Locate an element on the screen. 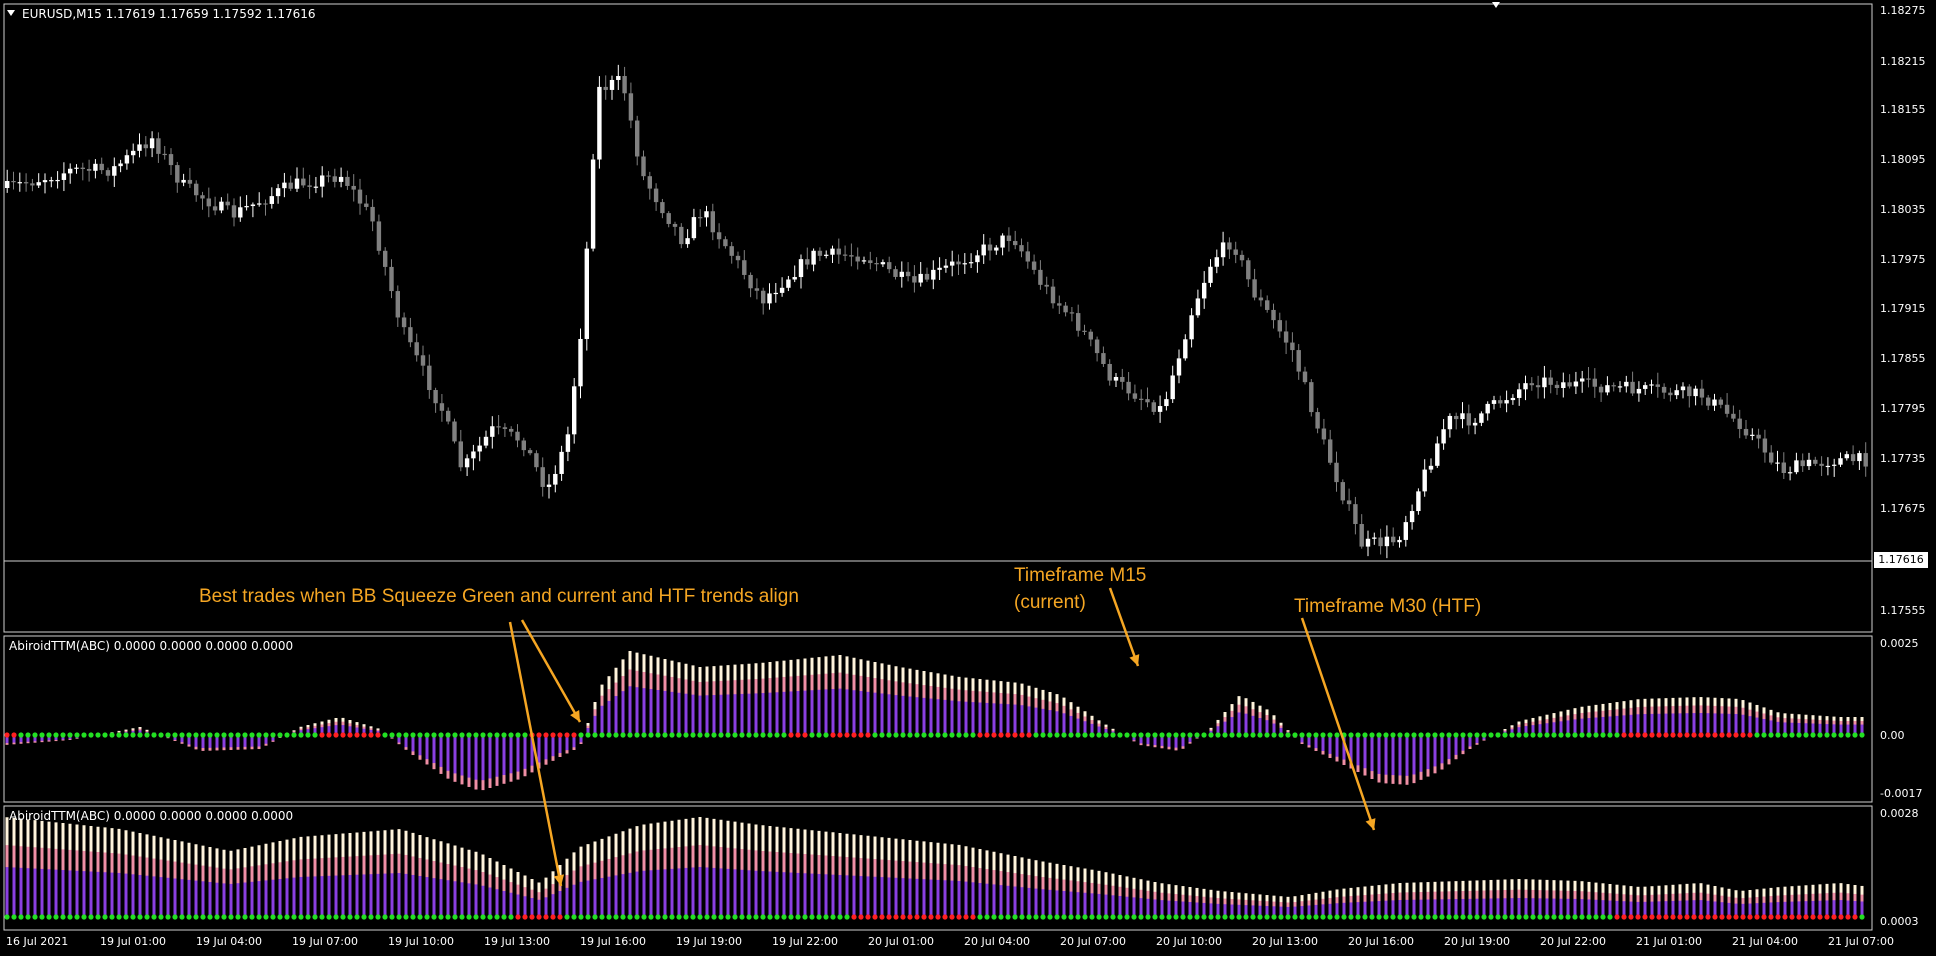 The height and width of the screenshot is (956, 1936). collapse-triangle-icon is located at coordinates (11, 13).